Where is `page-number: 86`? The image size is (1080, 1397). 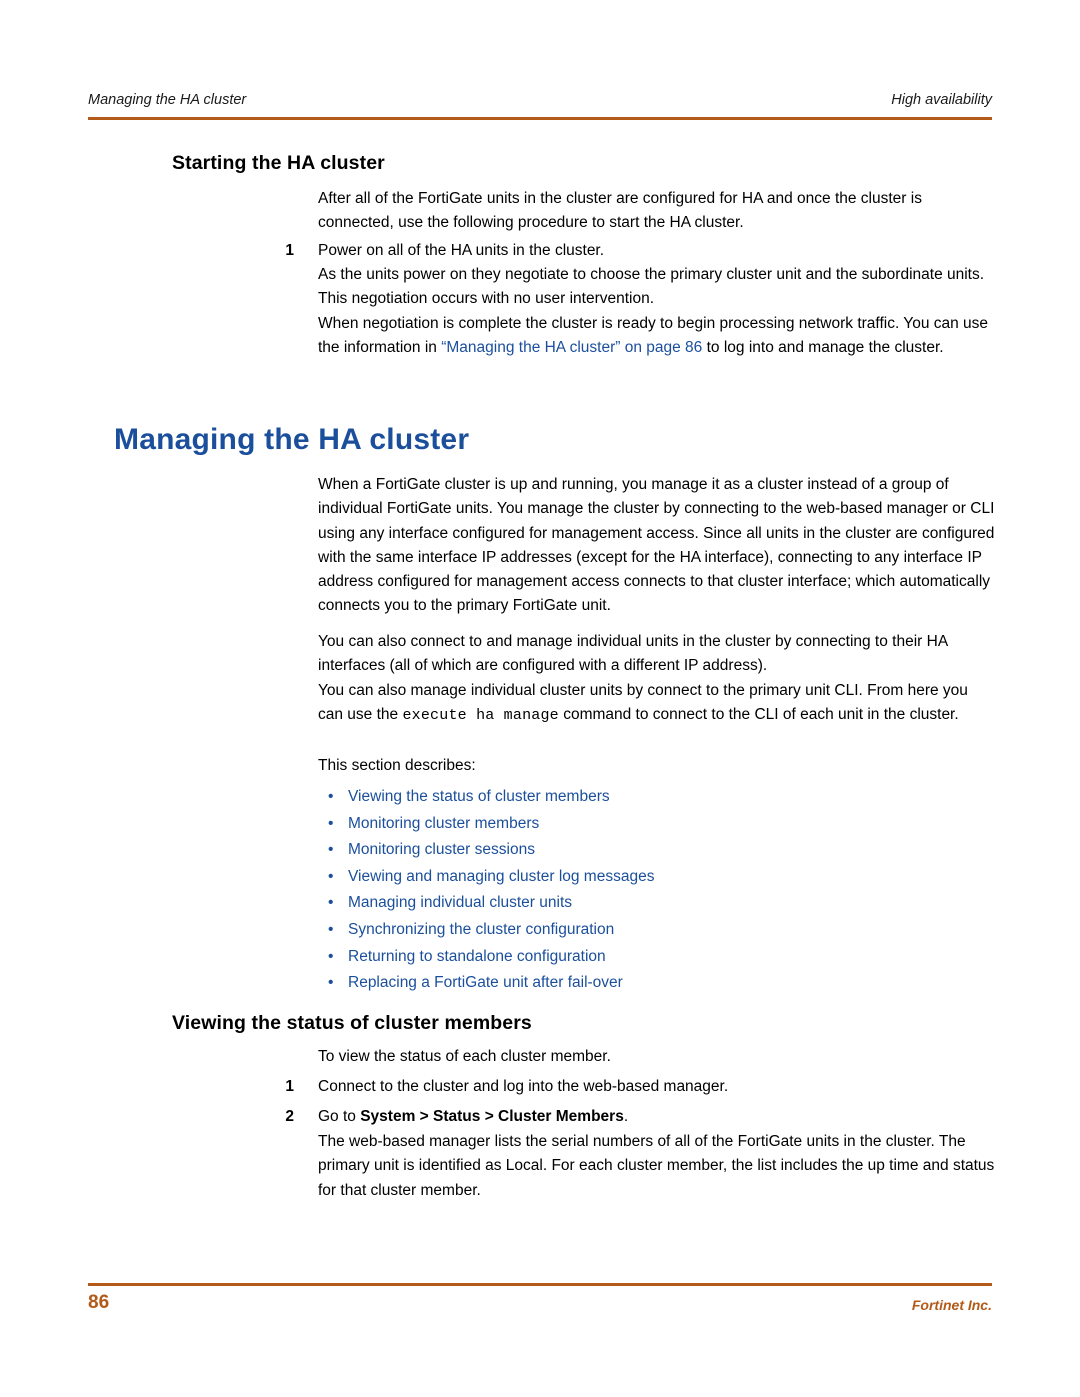
page-number: 86 is located at coordinates (99, 1302).